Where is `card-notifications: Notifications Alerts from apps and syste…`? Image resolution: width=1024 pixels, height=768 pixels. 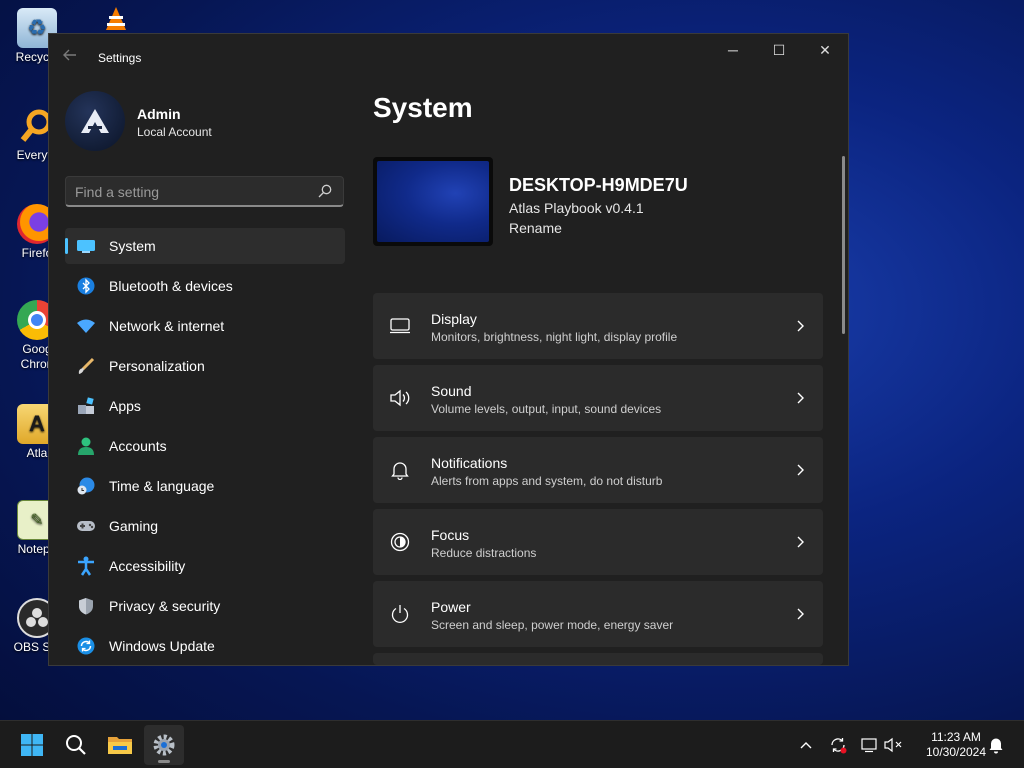
card-notifications: Notifications Alerts from apps and syste… is located at coordinates (598, 470).